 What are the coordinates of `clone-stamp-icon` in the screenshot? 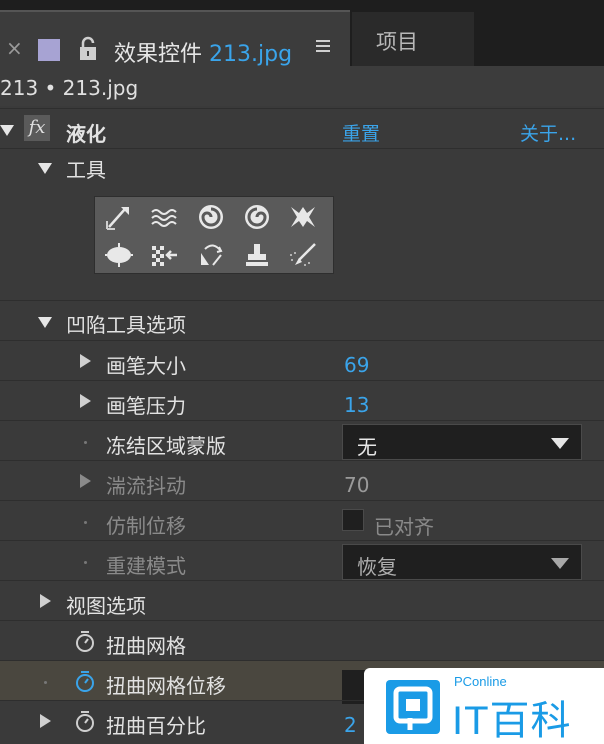 It's located at (257, 255).